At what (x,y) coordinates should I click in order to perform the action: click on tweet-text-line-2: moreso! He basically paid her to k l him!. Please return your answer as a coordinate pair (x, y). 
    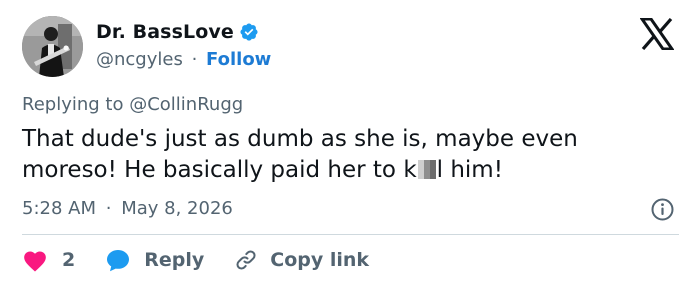
    Looking at the image, I should click on (347, 170).